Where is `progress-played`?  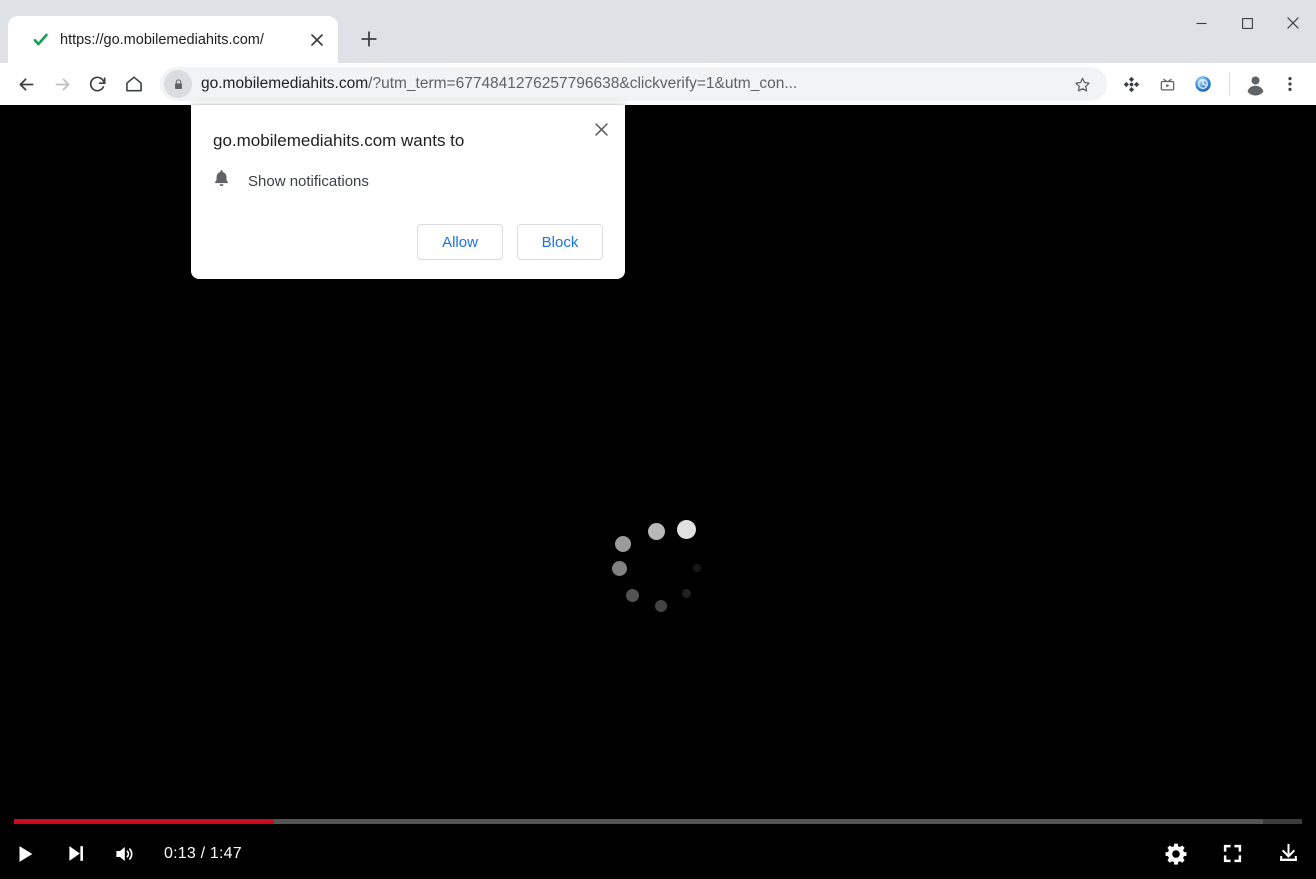 progress-played is located at coordinates (144, 821).